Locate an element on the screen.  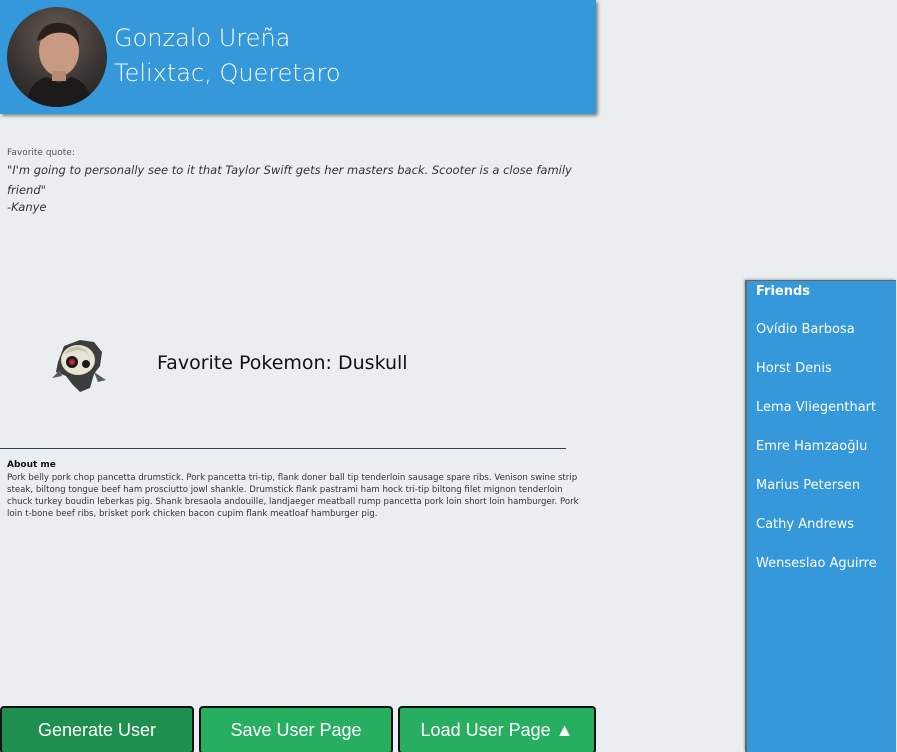
favorite-pokemon-label: Favorite Pokemon: Duskull is located at coordinates (282, 363).